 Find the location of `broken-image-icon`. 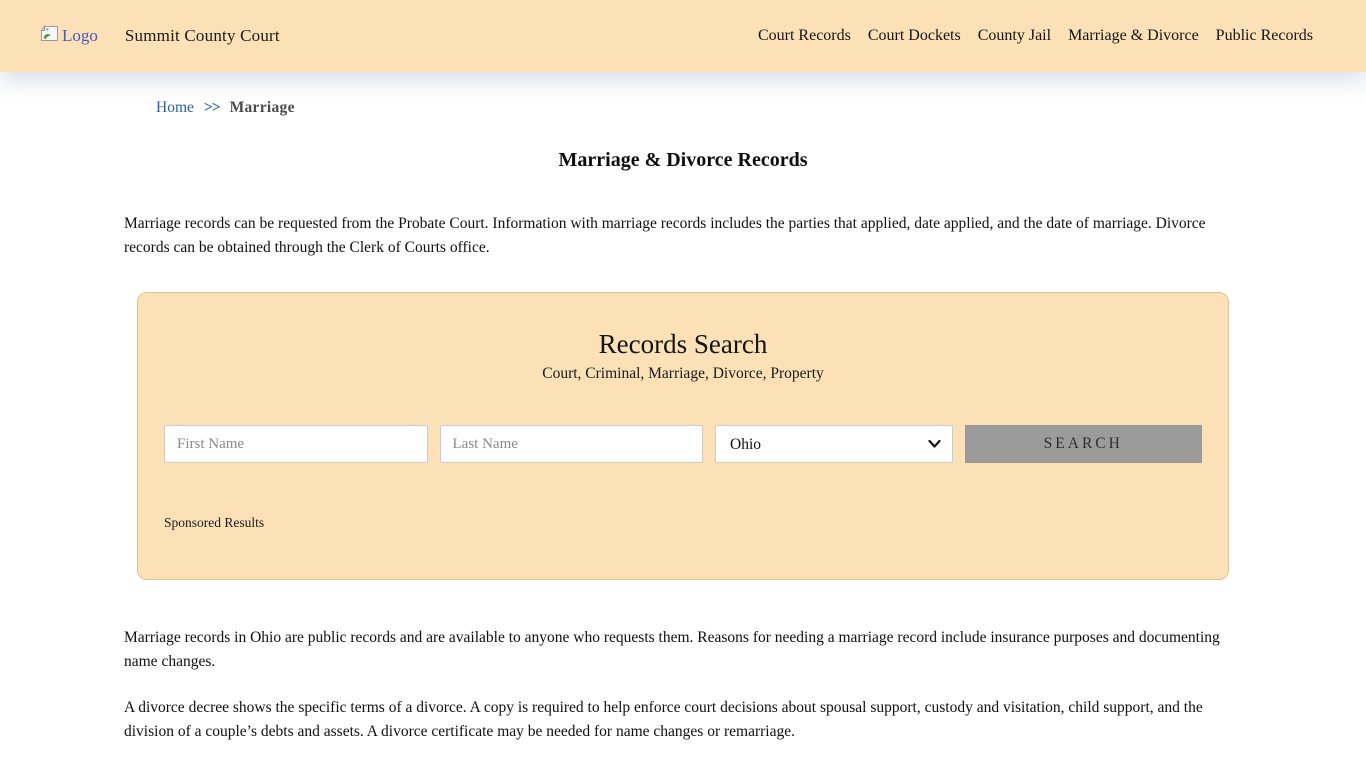

broken-image-icon is located at coordinates (49, 36).